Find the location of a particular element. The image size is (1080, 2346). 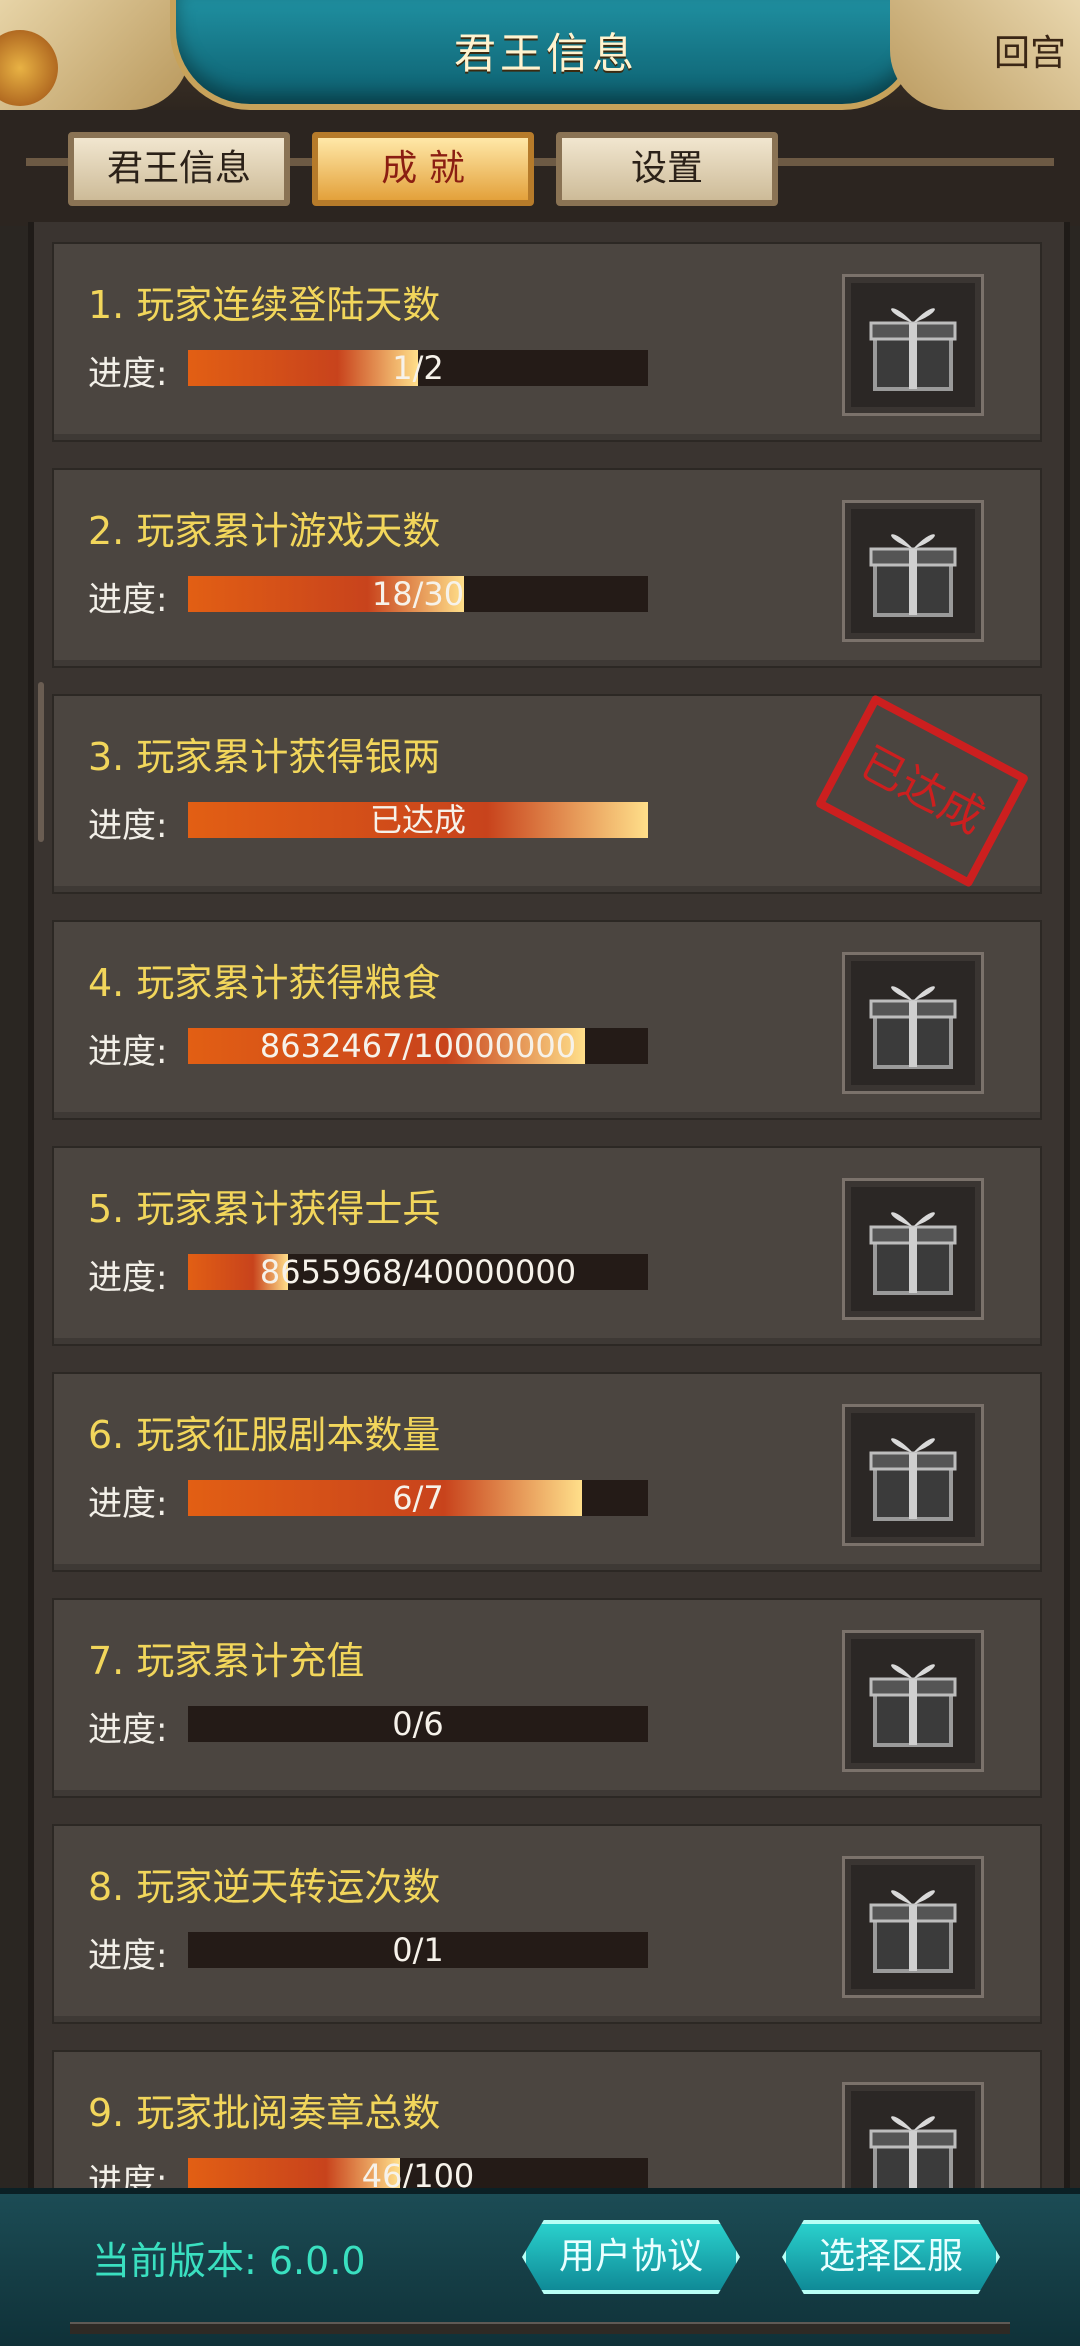

title-banner: 君王信息 is located at coordinates (546, 55).